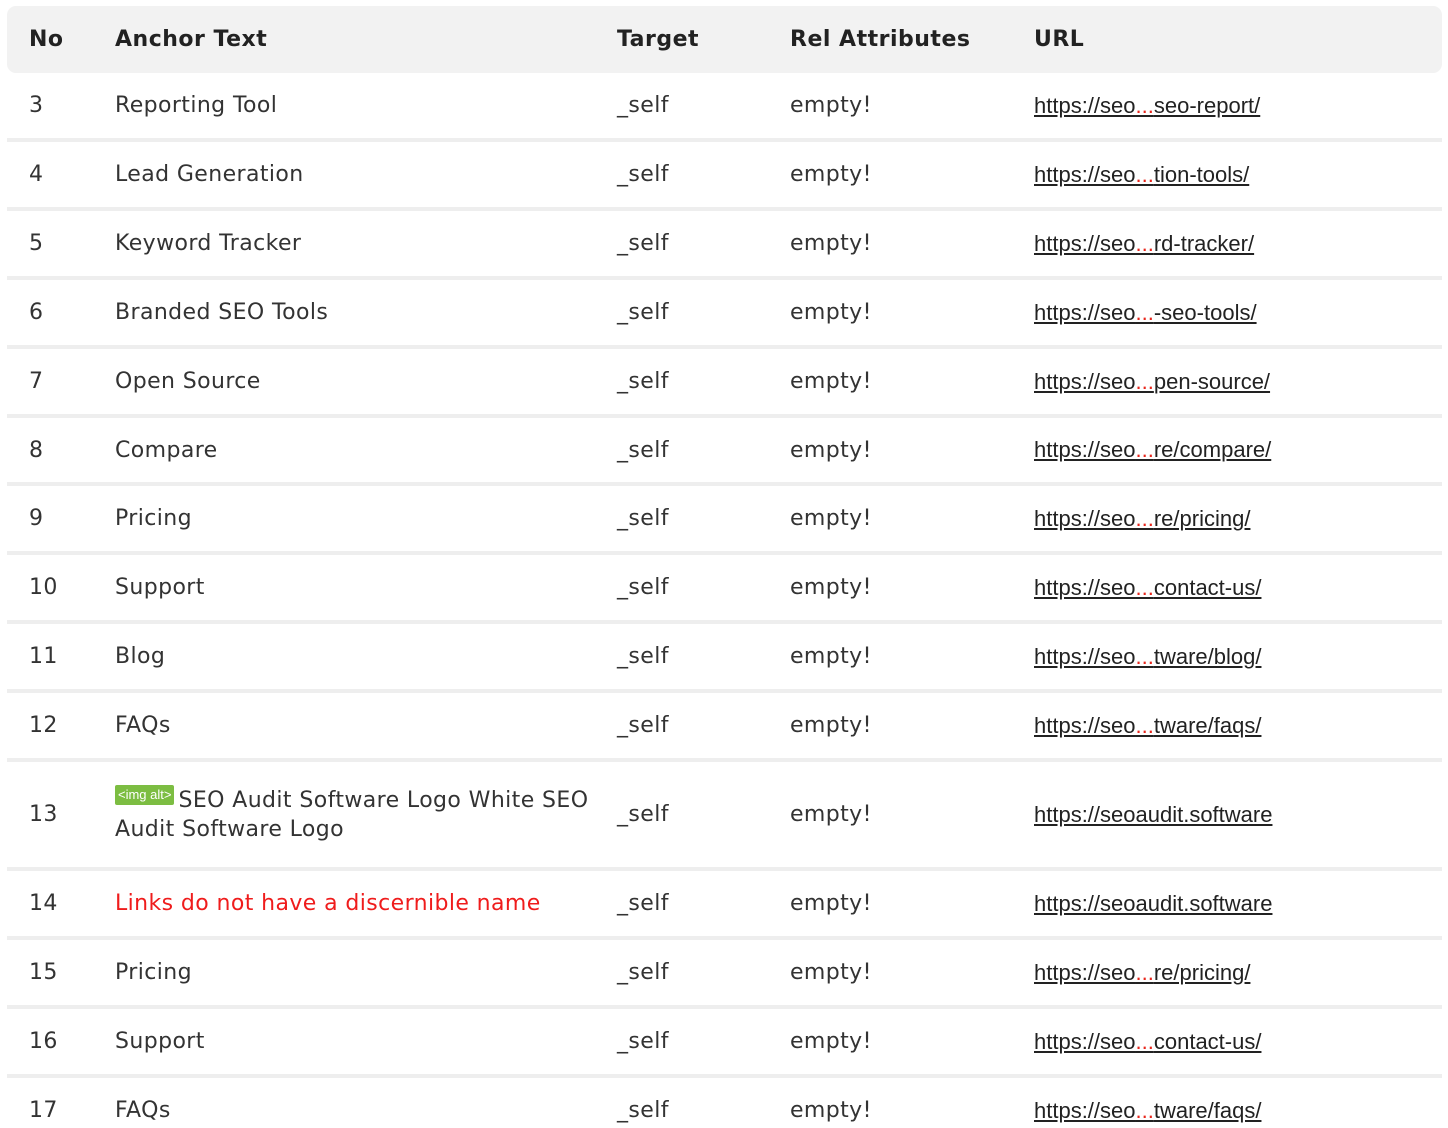 The image size is (1448, 1128). Describe the element at coordinates (1147, 106) in the screenshot. I see `url-link: https://seo...seo-report/` at that location.